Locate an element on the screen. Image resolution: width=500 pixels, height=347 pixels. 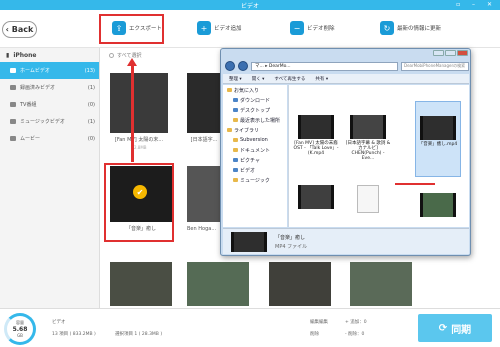
back-nav-icon is located at coordinates (230, 66).